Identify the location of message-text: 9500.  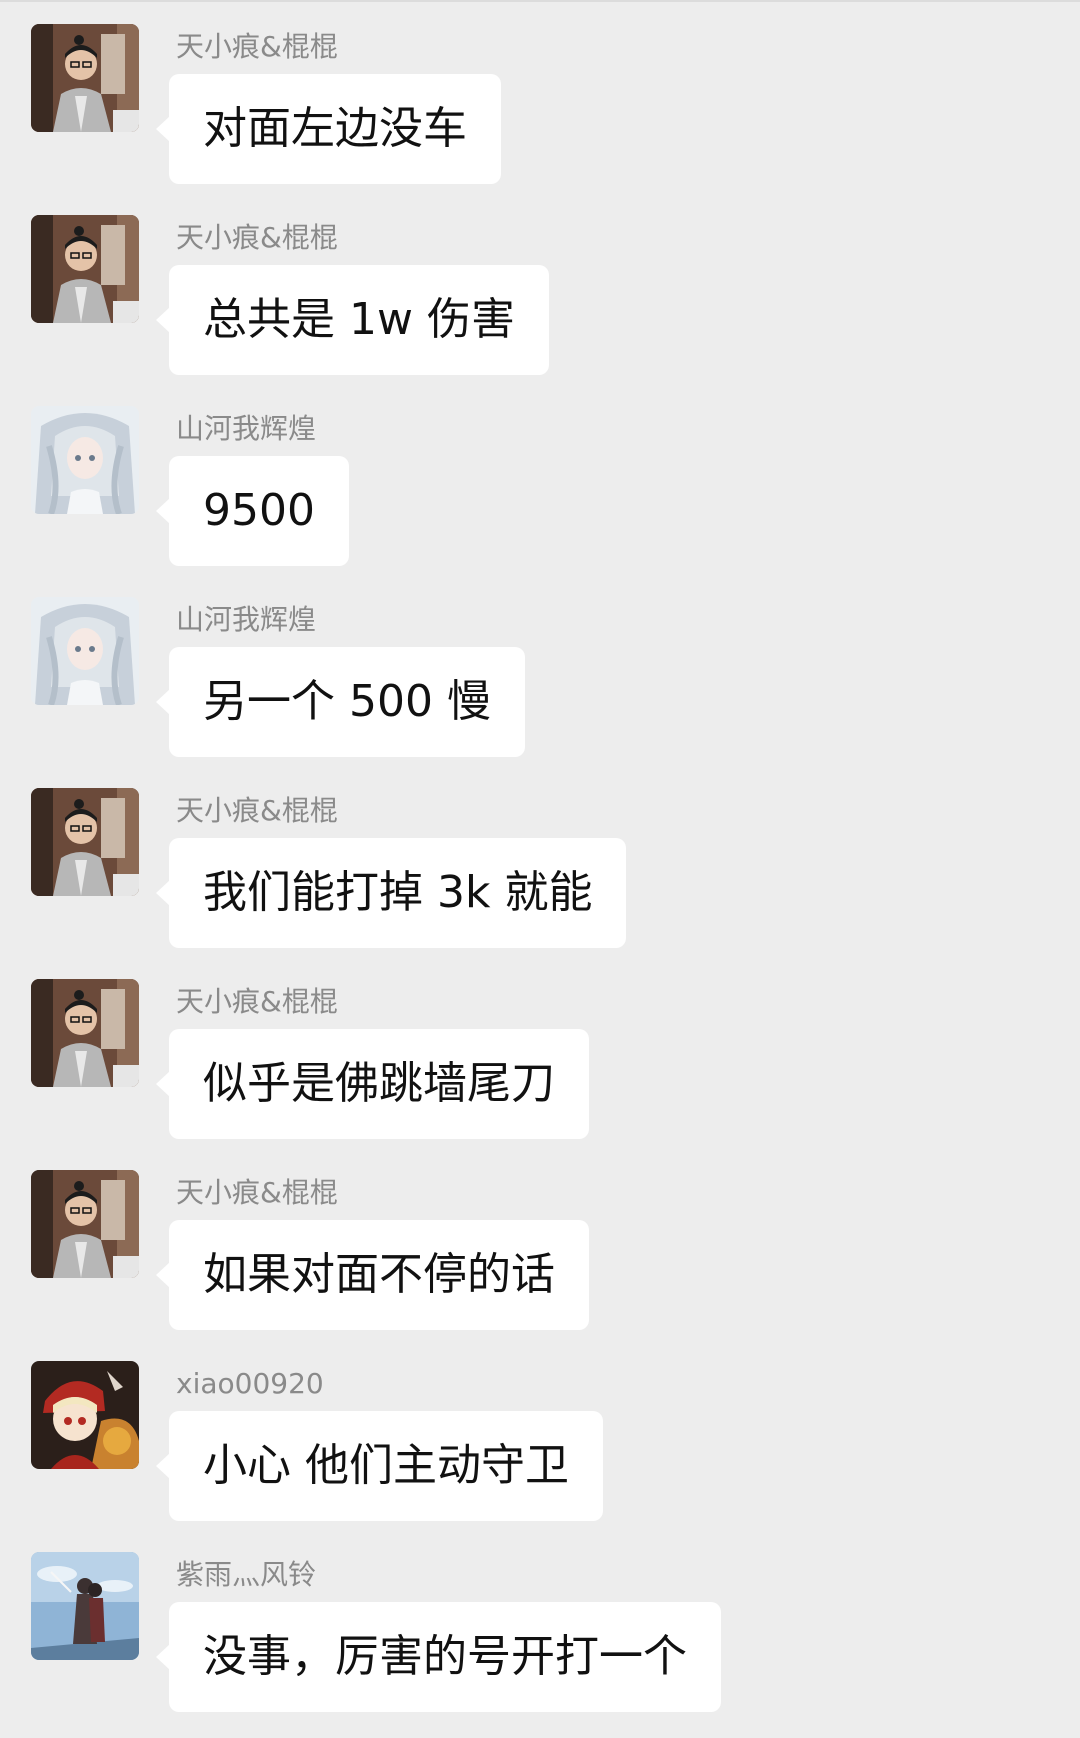
(259, 510).